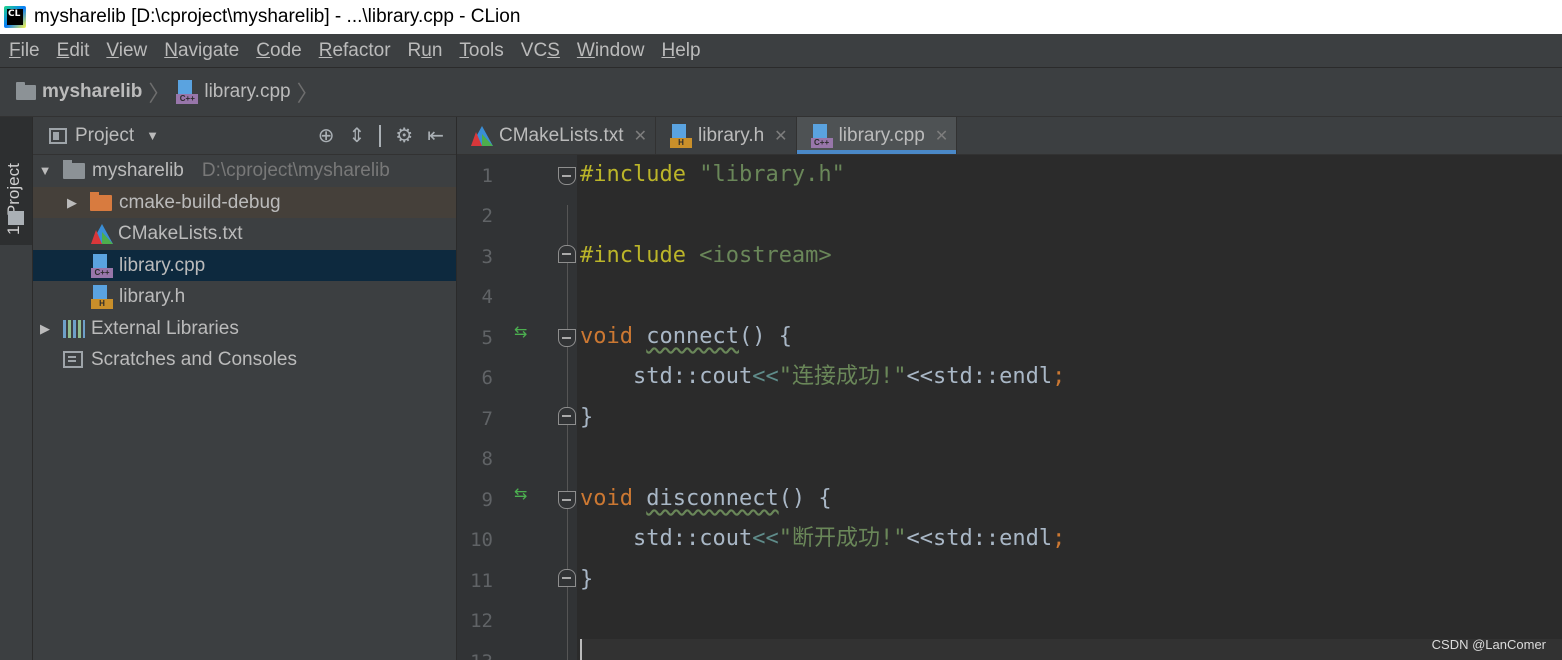 This screenshot has width=1562, height=660. Describe the element at coordinates (16, 181) in the screenshot. I see `project-tool-tab: 1: Project` at that location.